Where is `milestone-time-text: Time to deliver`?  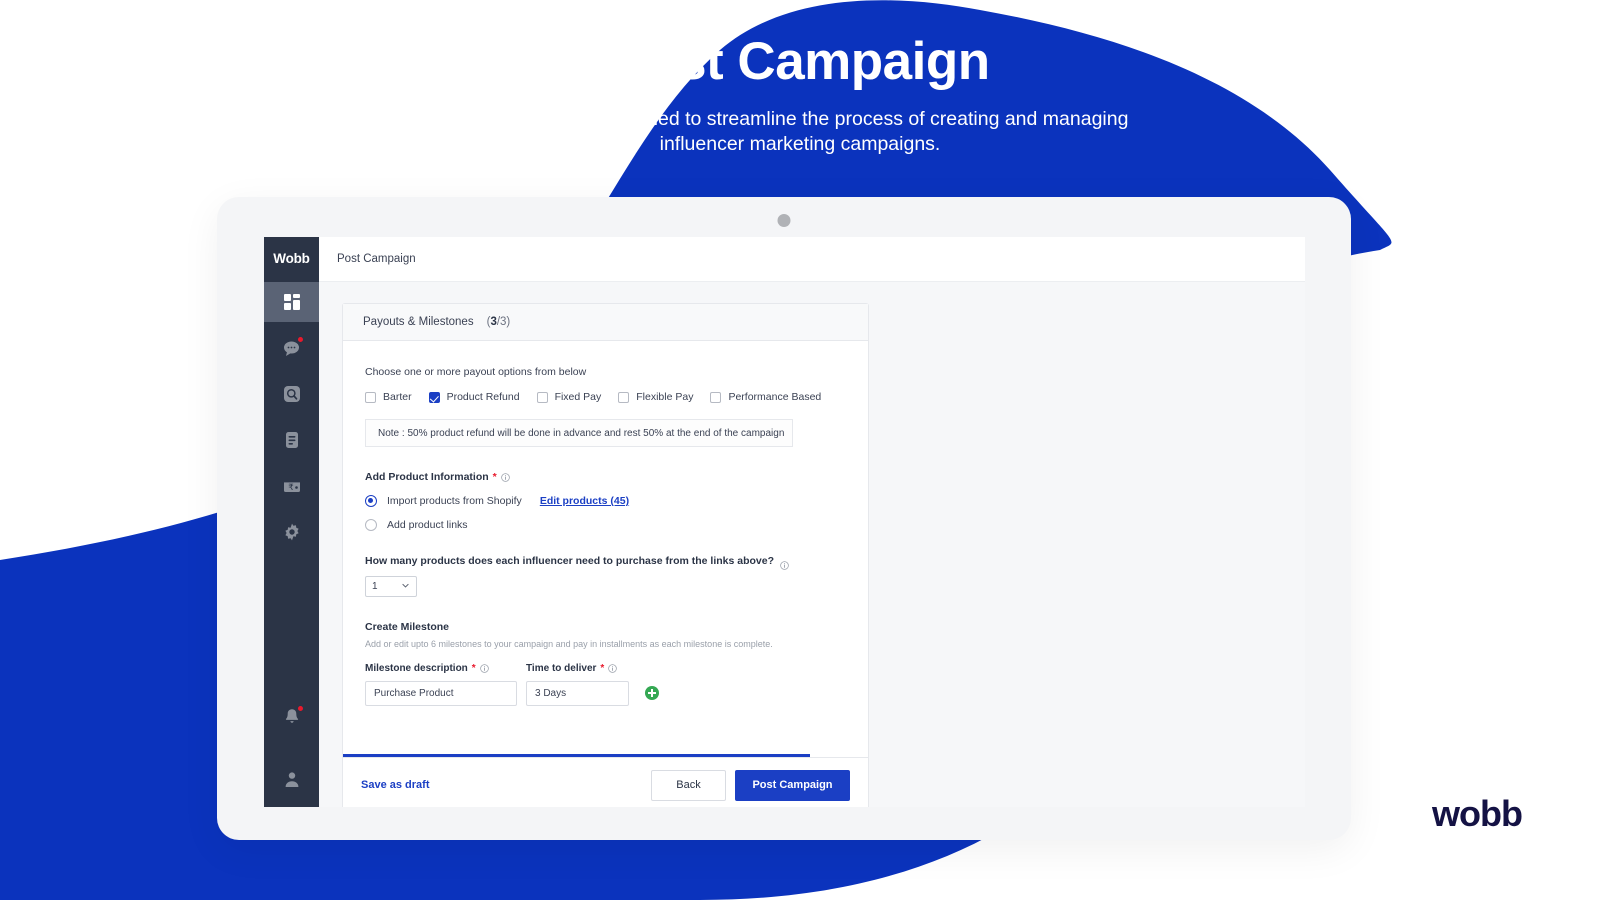 milestone-time-text: Time to deliver is located at coordinates (561, 668).